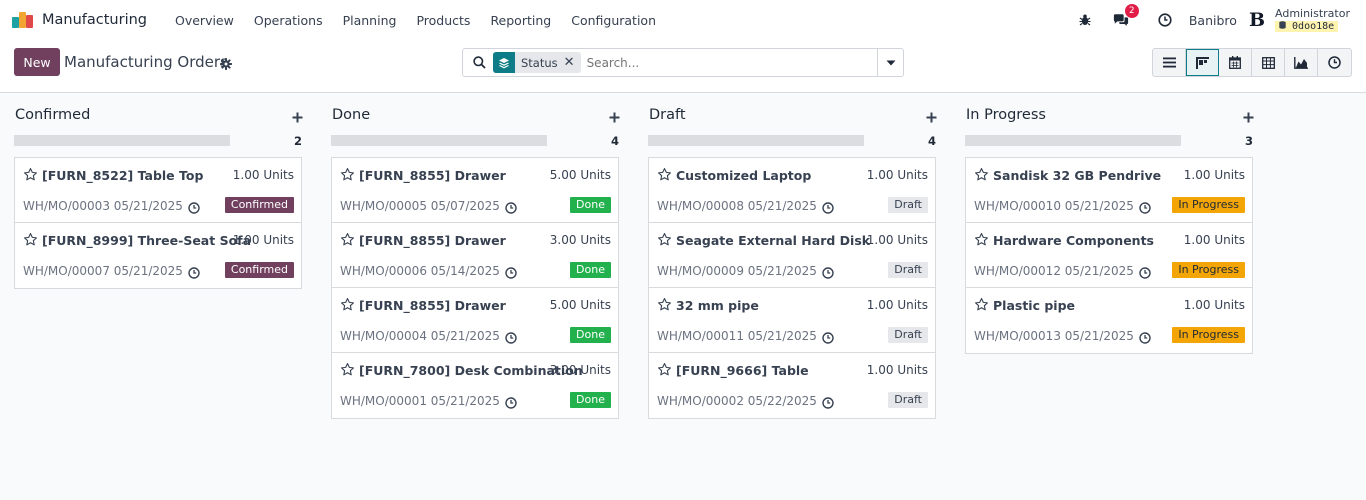 This screenshot has width=1366, height=500. I want to click on gear-icon, so click(226, 64).